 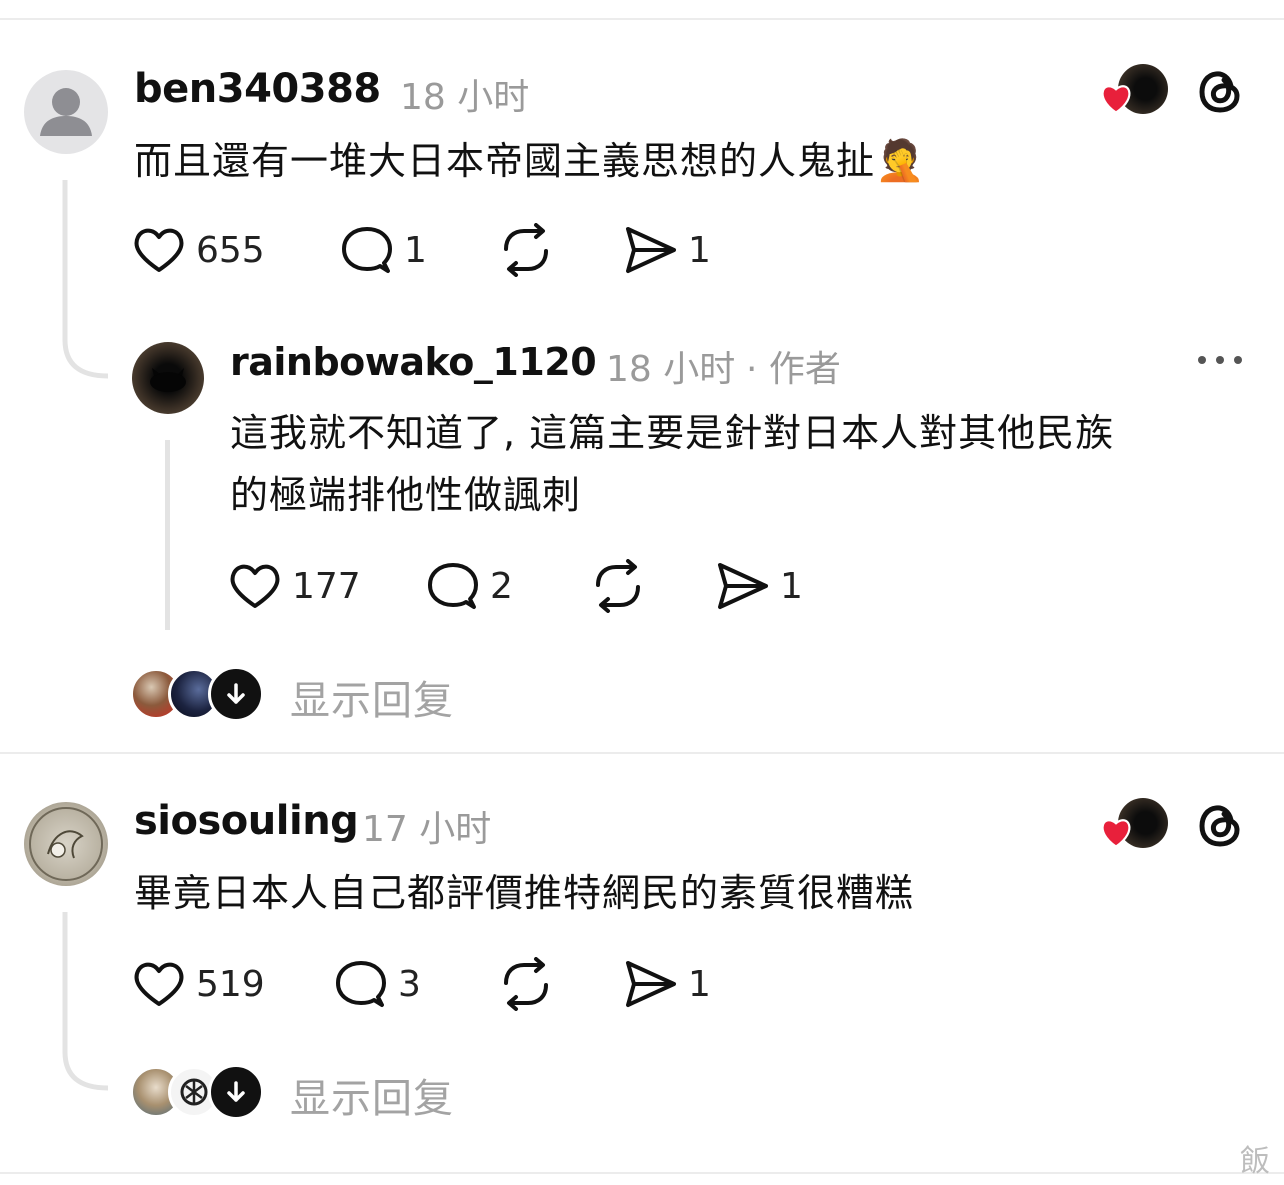 I want to click on black-cat-avatar-icon, so click(x=168, y=380).